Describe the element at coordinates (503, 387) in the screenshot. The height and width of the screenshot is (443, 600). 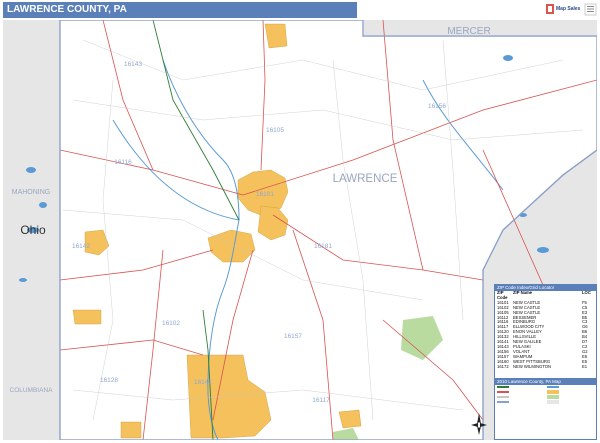
I see `interstate-swatch` at that location.